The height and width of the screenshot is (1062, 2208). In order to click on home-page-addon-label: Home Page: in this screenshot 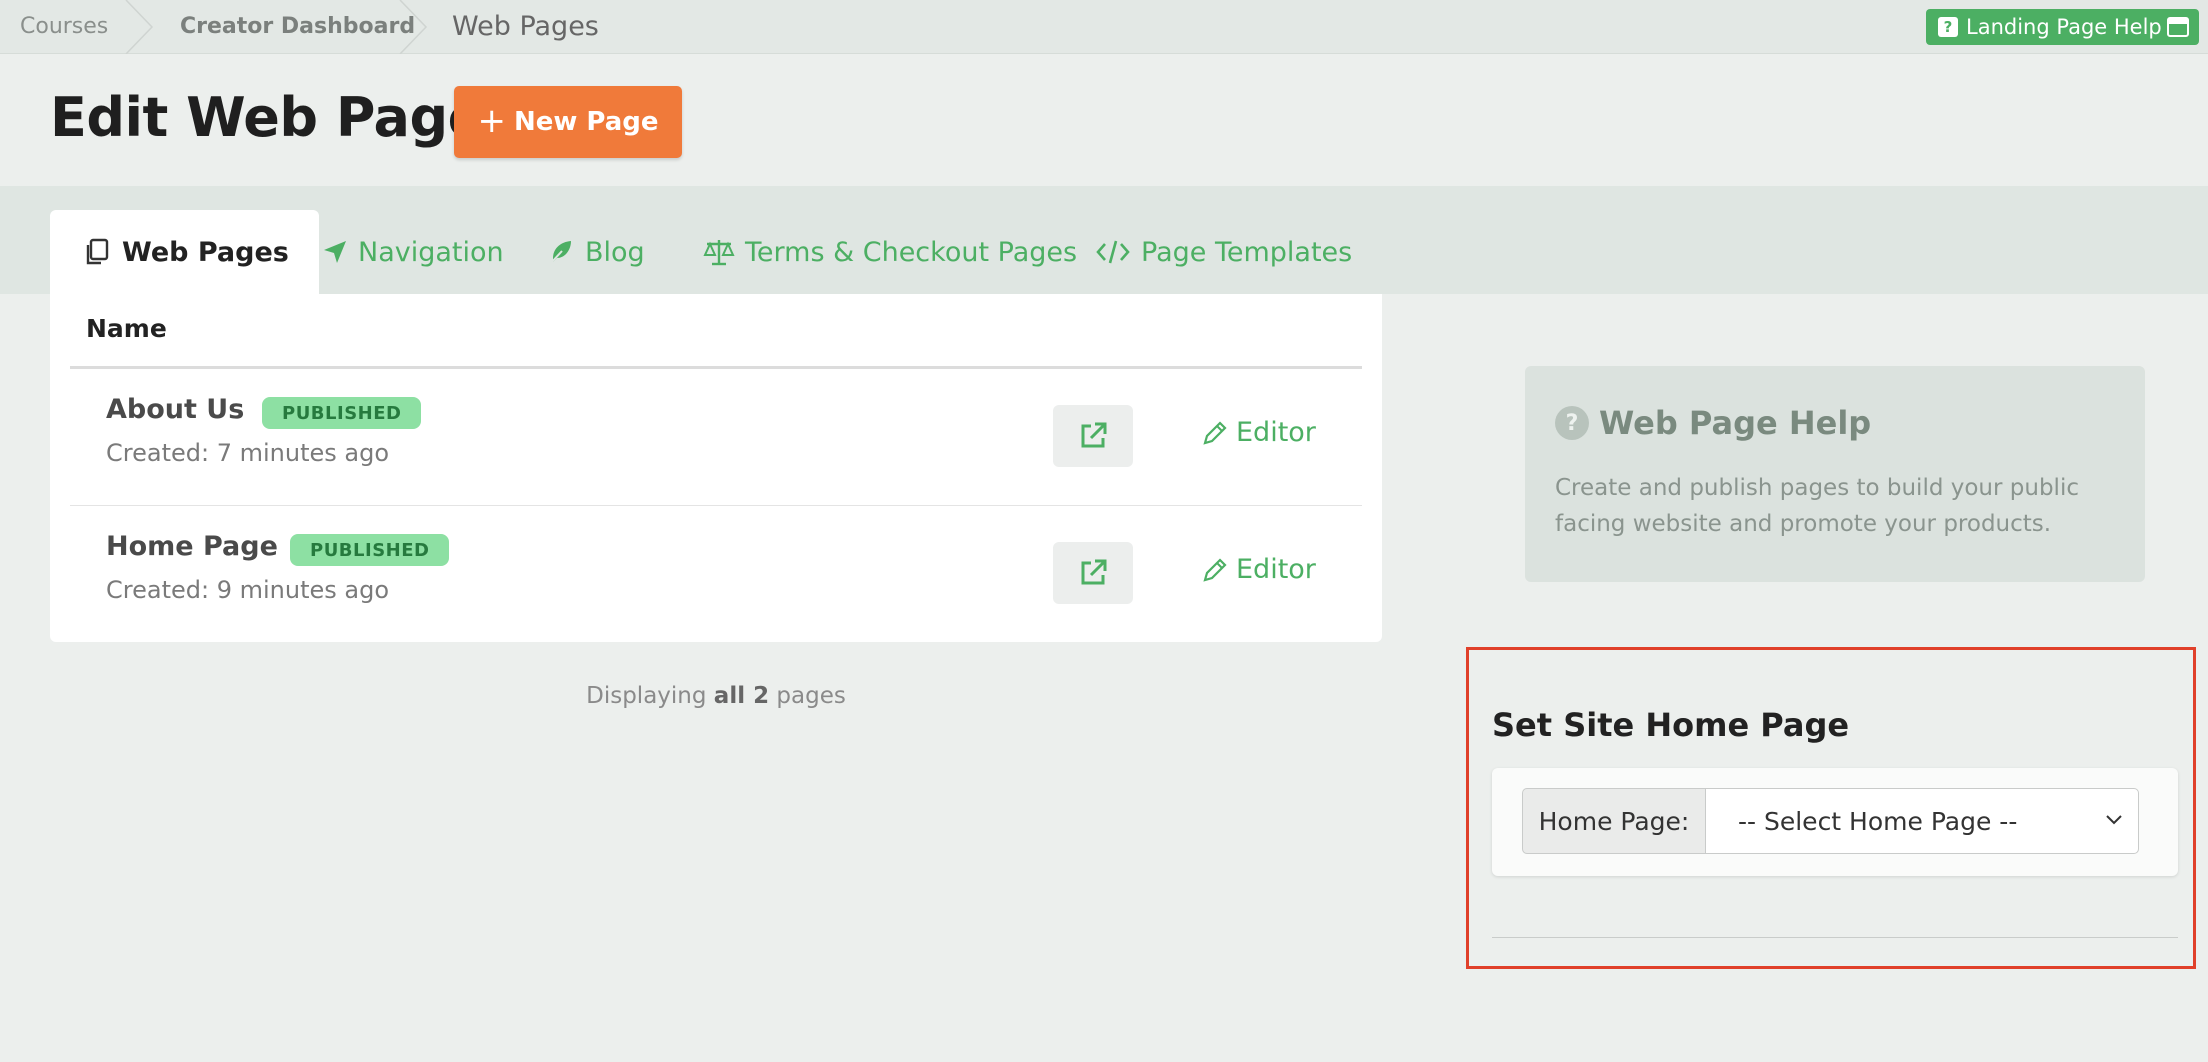, I will do `click(1614, 821)`.